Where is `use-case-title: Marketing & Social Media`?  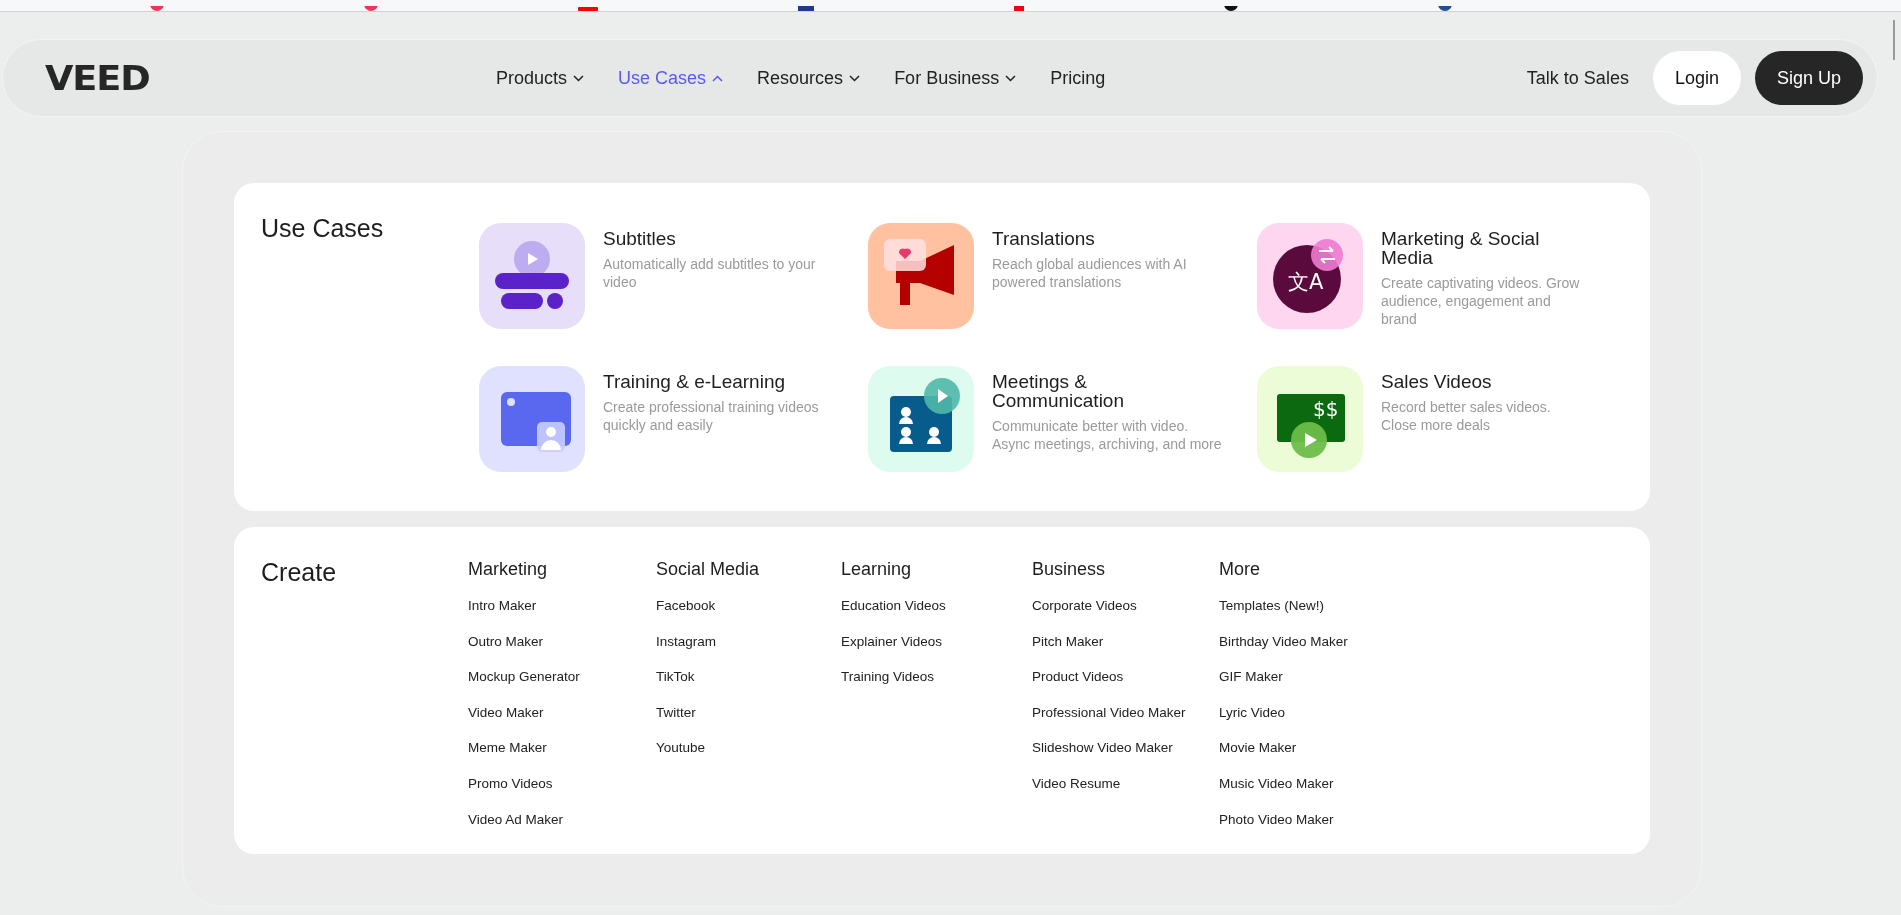 use-case-title: Marketing & Social Media is located at coordinates (1481, 248).